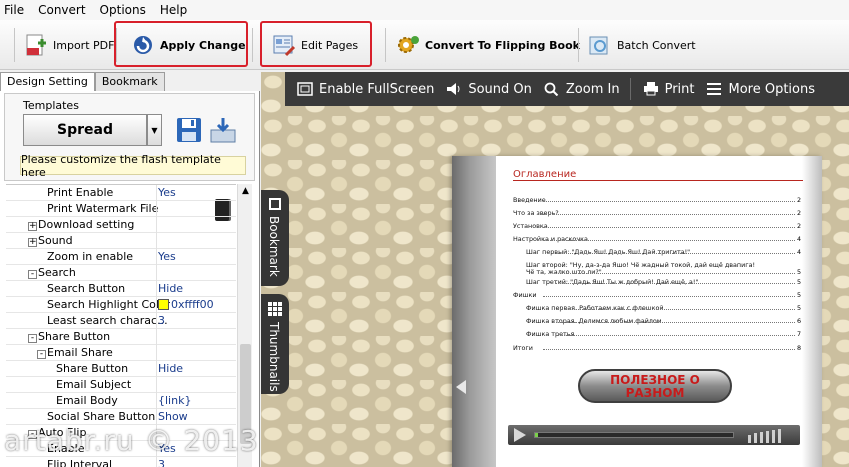  Describe the element at coordinates (186, 304) in the screenshot. I see `property-value: 0xffff00` at that location.